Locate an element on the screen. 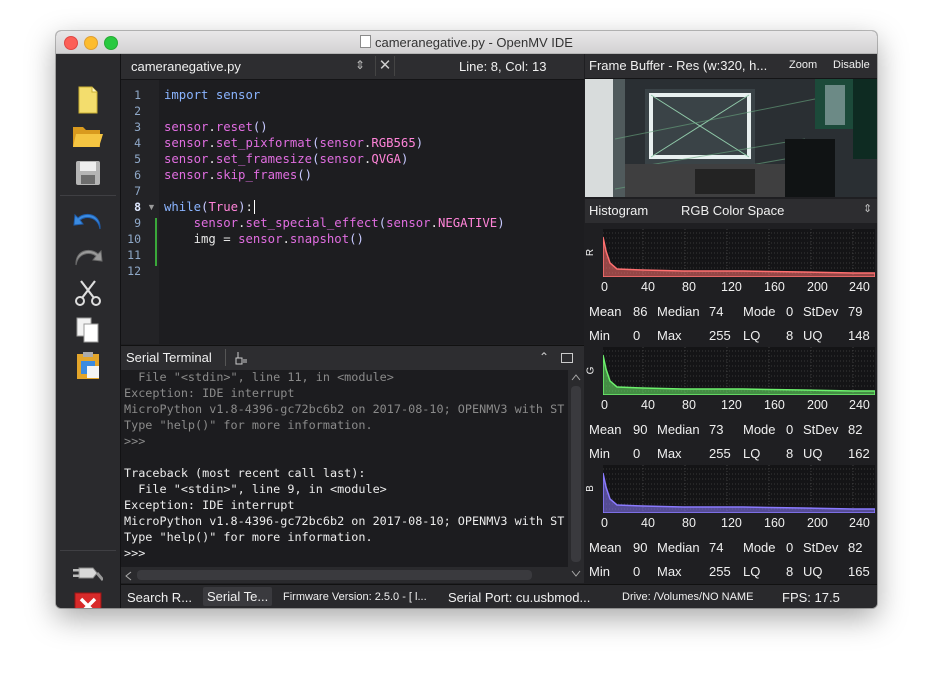 This screenshot has width=933, height=689. cursor-position: Line: 8, Col: 13 is located at coordinates (503, 66).